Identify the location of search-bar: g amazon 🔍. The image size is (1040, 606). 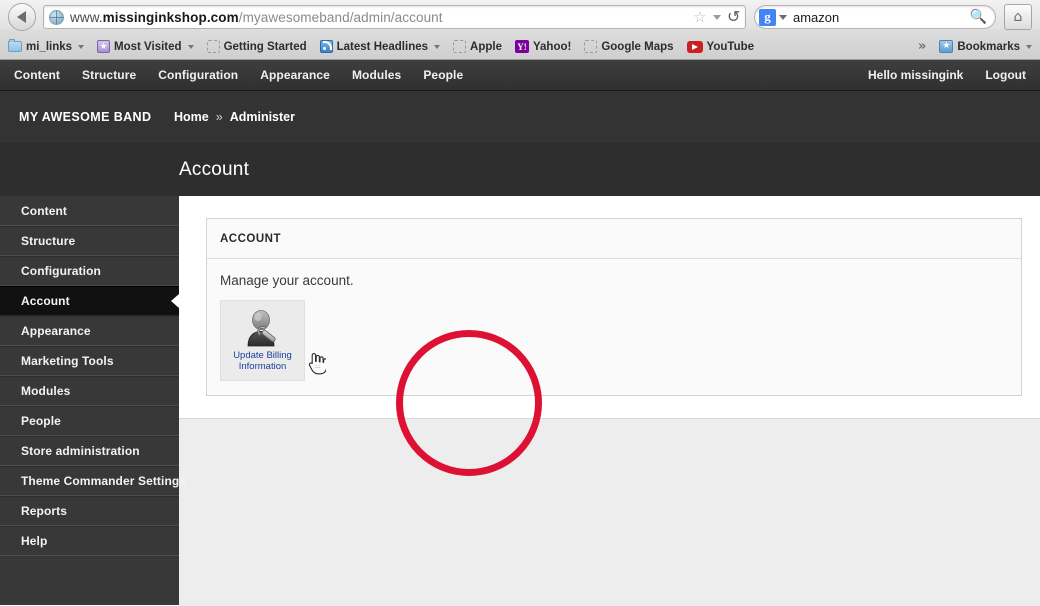
(875, 17).